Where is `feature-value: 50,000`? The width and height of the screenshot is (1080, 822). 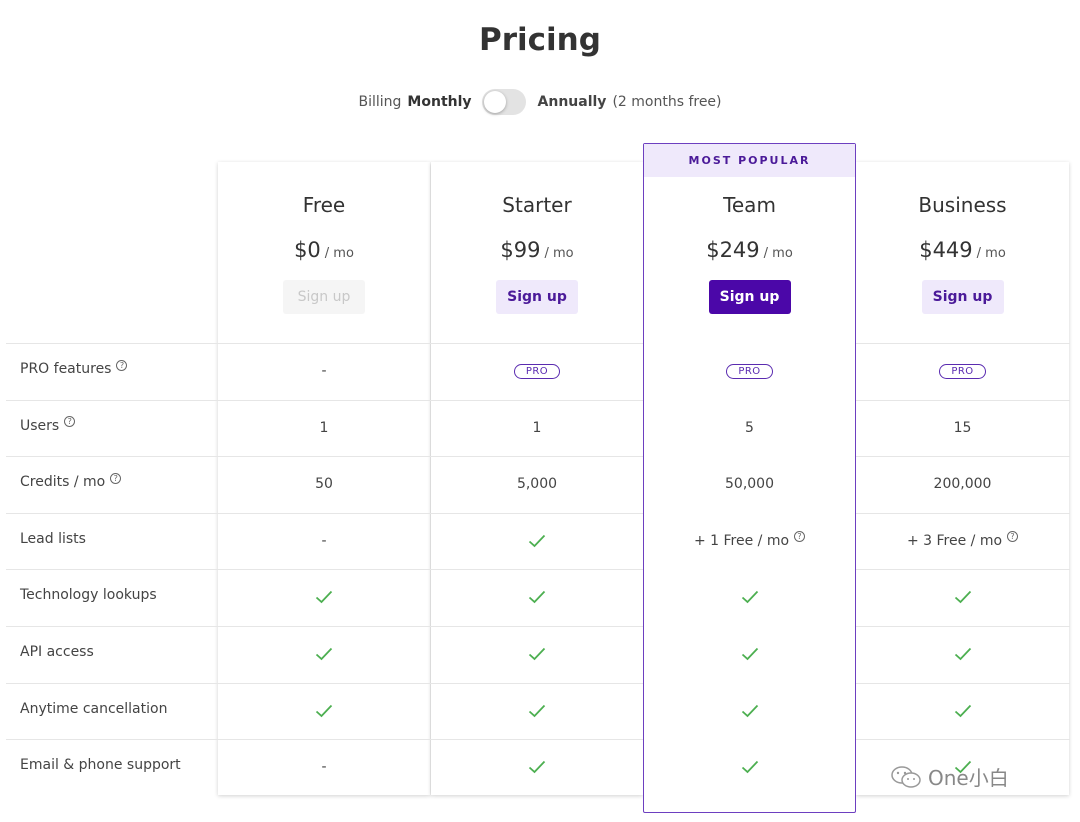
feature-value: 50,000 is located at coordinates (749, 484).